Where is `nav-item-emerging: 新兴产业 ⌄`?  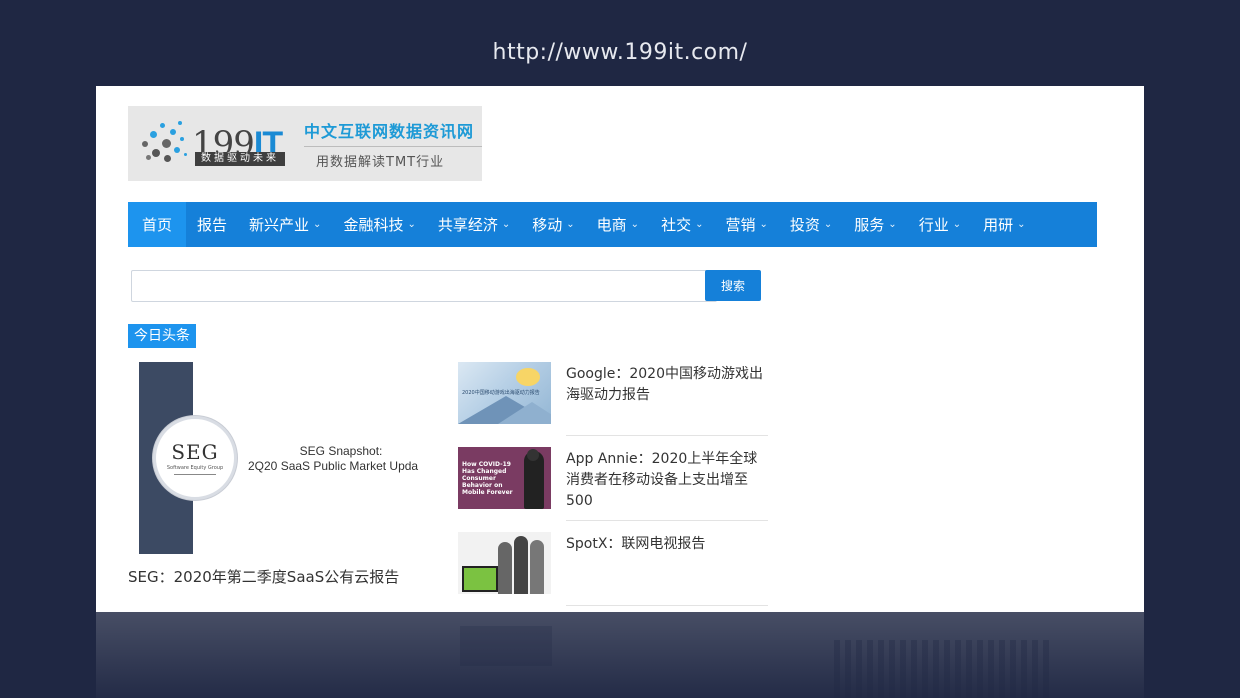 nav-item-emerging: 新兴产业 ⌄ is located at coordinates (285, 224).